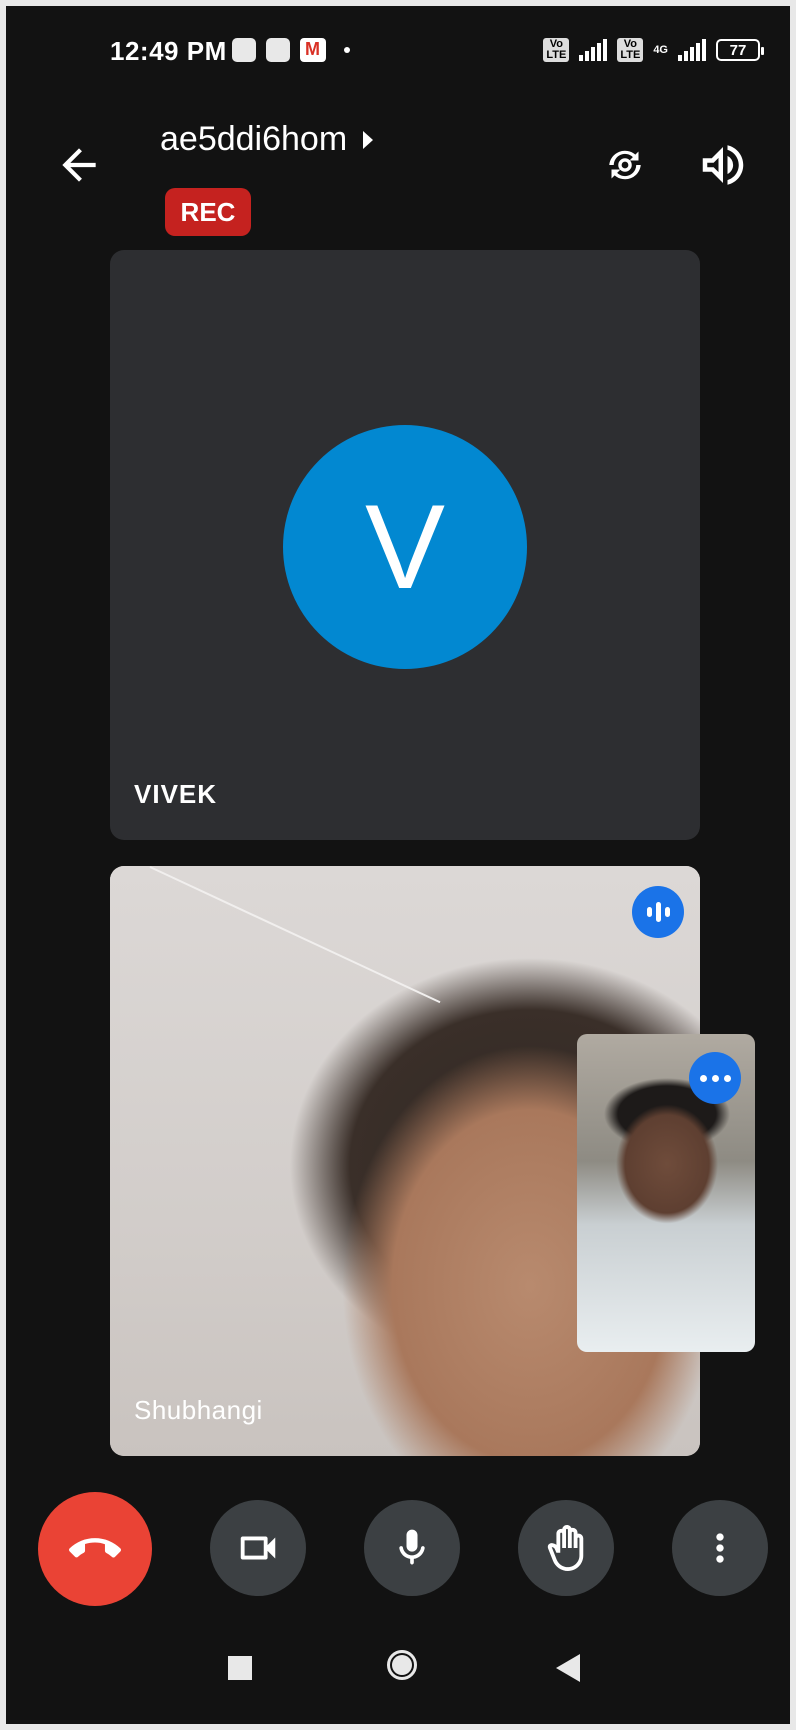 The height and width of the screenshot is (1730, 796). Describe the element at coordinates (168, 51) in the screenshot. I see `status-time: 12:49 PM` at that location.